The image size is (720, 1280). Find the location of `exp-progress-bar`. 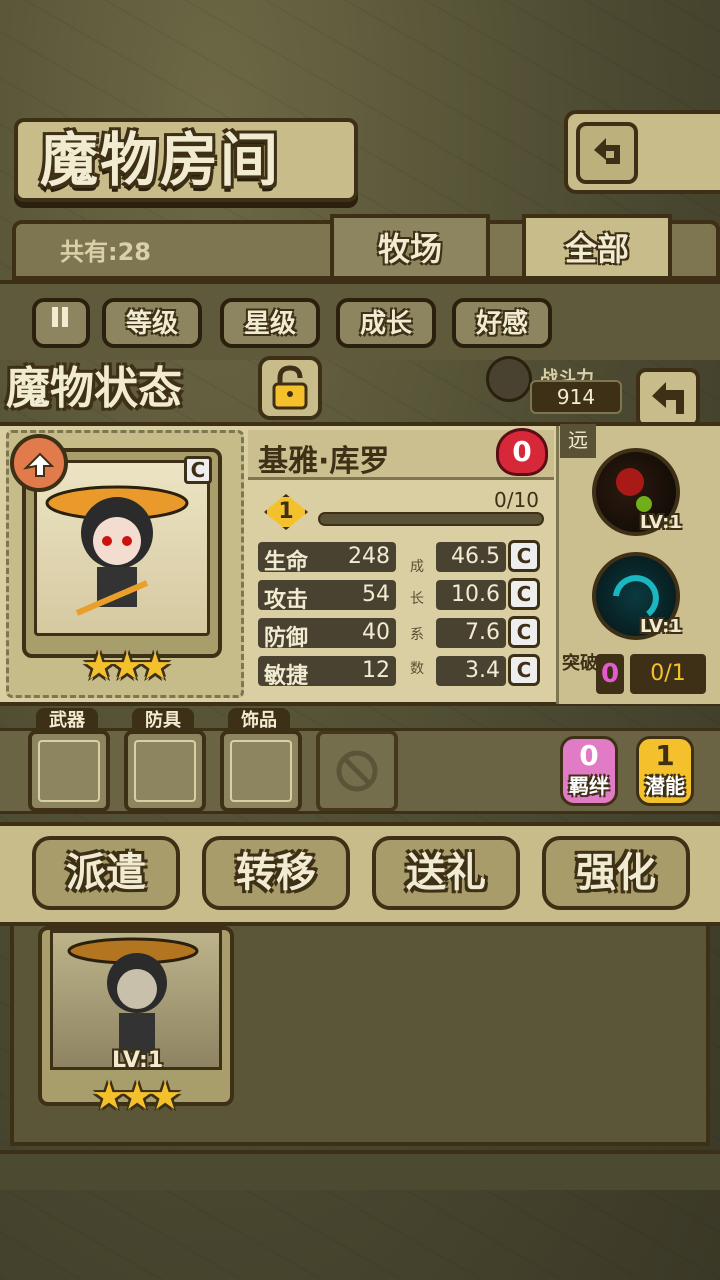

exp-progress-bar is located at coordinates (431, 519).